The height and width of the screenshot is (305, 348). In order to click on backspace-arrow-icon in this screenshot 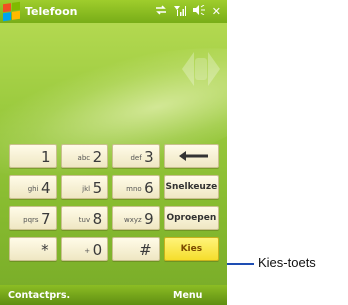, I will do `click(193, 156)`.